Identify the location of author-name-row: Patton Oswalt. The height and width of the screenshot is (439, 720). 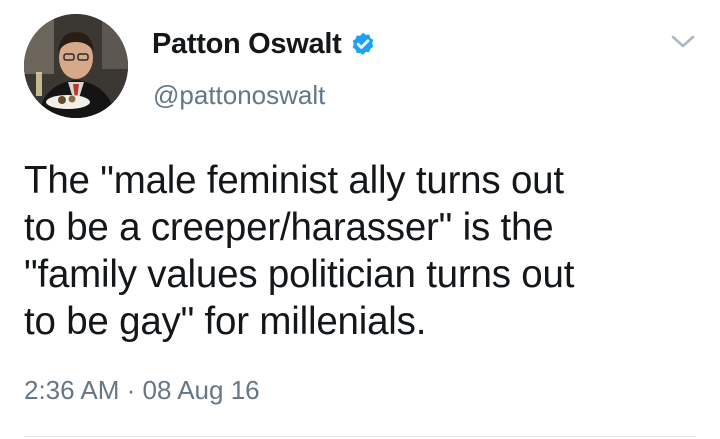
(264, 44).